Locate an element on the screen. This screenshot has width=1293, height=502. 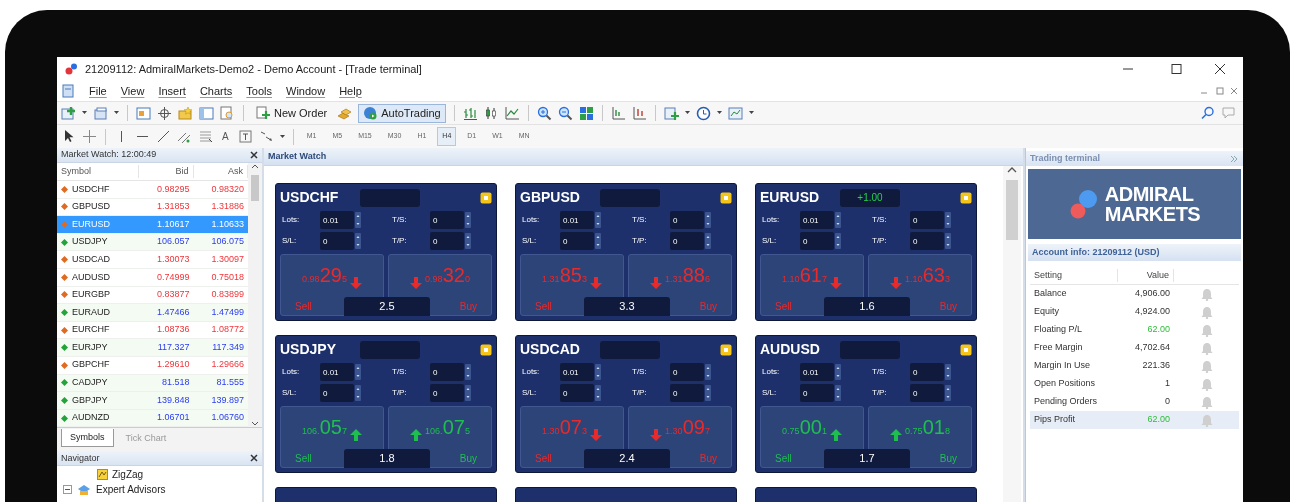
tile-windows-icon is located at coordinates (586, 113).